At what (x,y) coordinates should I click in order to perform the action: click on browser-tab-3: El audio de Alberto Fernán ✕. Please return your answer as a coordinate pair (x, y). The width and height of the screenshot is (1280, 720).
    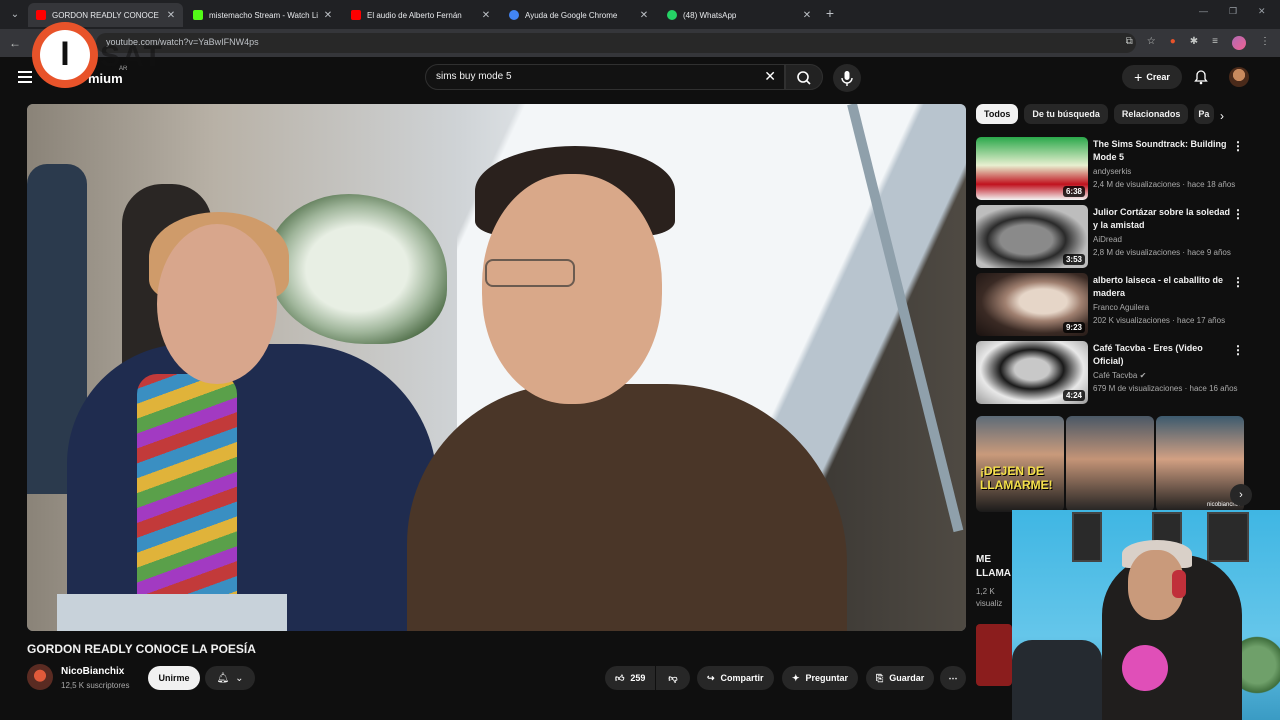
    Looking at the image, I should click on (420, 15).